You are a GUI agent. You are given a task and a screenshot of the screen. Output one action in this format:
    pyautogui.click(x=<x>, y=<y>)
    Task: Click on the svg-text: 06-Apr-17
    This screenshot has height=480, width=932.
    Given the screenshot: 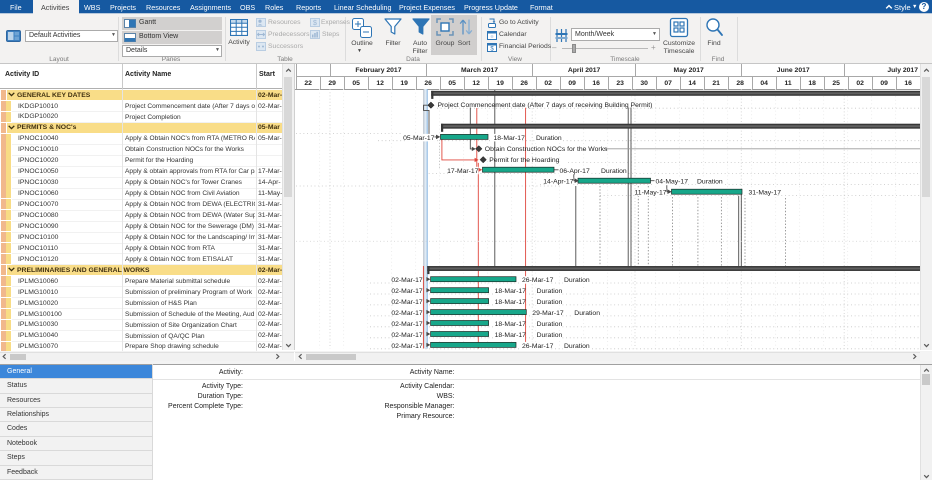 What is the action you would take?
    pyautogui.click(x=575, y=171)
    